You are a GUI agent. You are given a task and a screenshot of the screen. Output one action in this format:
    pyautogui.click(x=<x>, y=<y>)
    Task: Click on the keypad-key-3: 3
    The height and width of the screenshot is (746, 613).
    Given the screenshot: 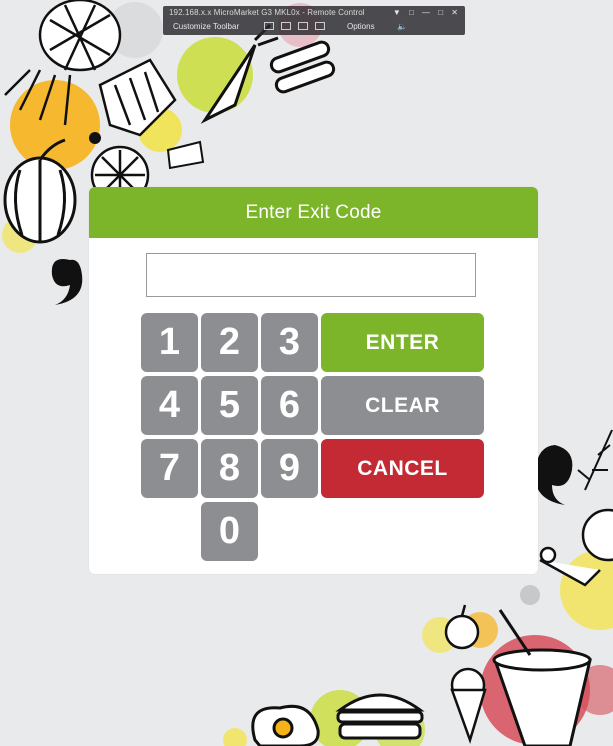 What is the action you would take?
    pyautogui.click(x=289, y=342)
    